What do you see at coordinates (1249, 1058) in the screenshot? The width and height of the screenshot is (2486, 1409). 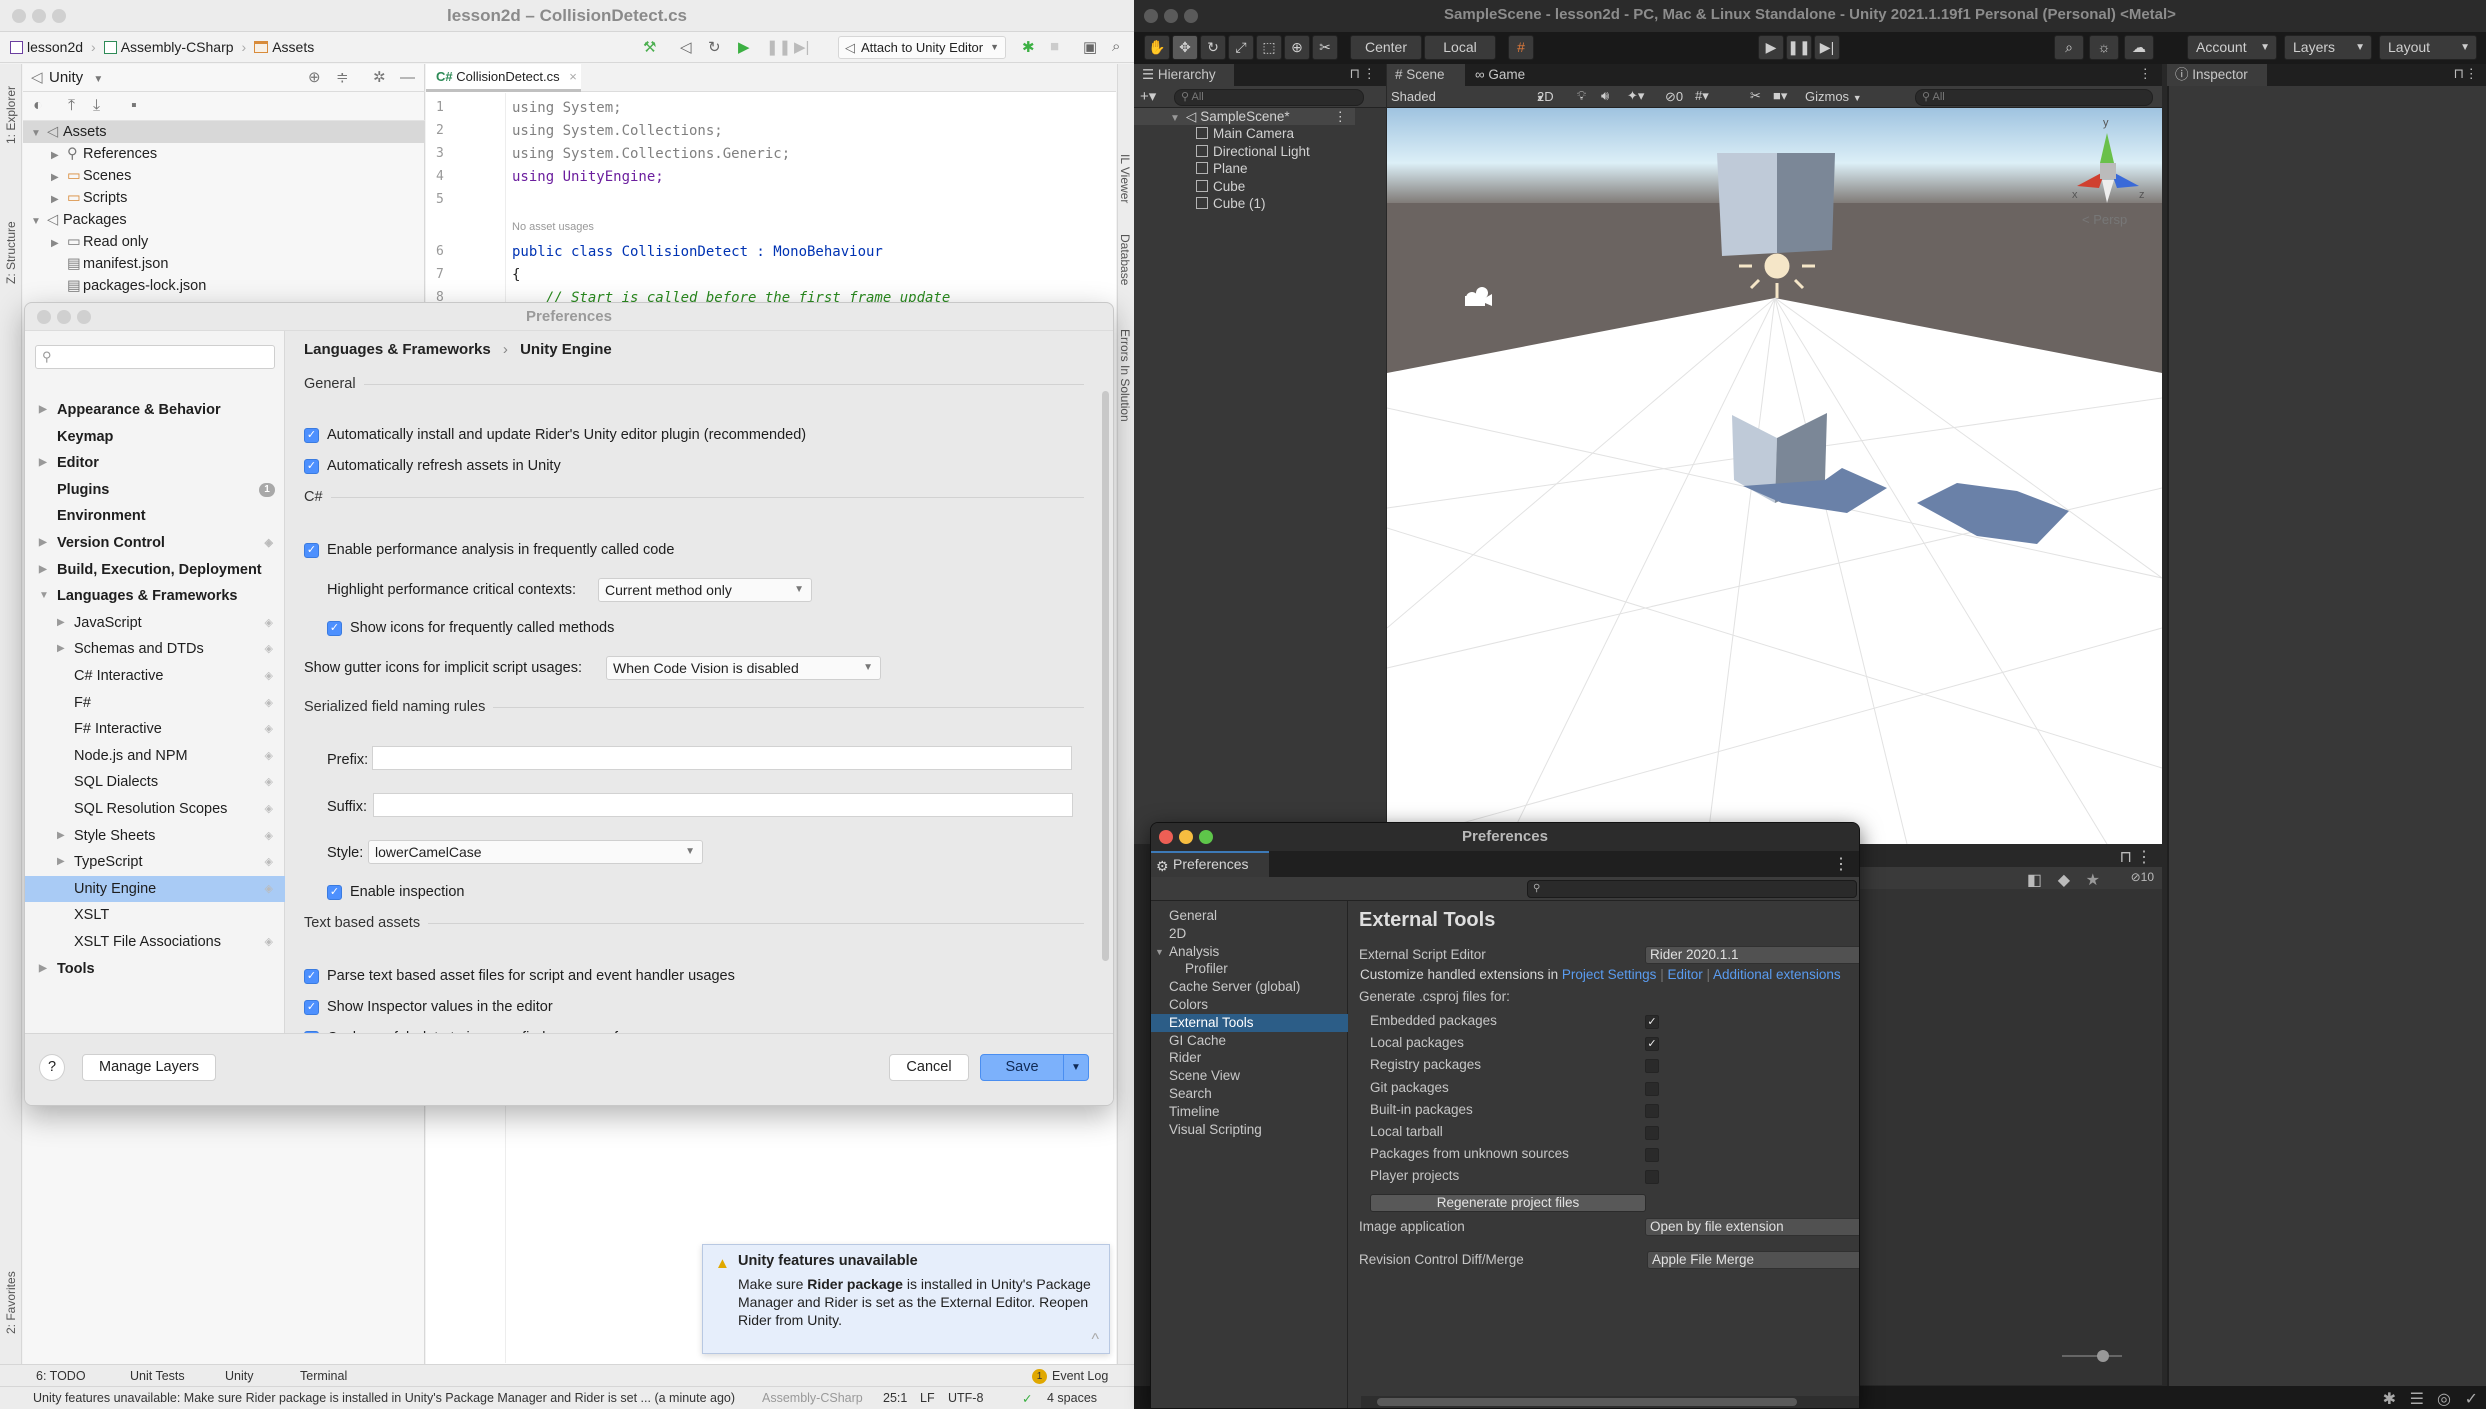 I see `preferences-nav-item: Rider` at bounding box center [1249, 1058].